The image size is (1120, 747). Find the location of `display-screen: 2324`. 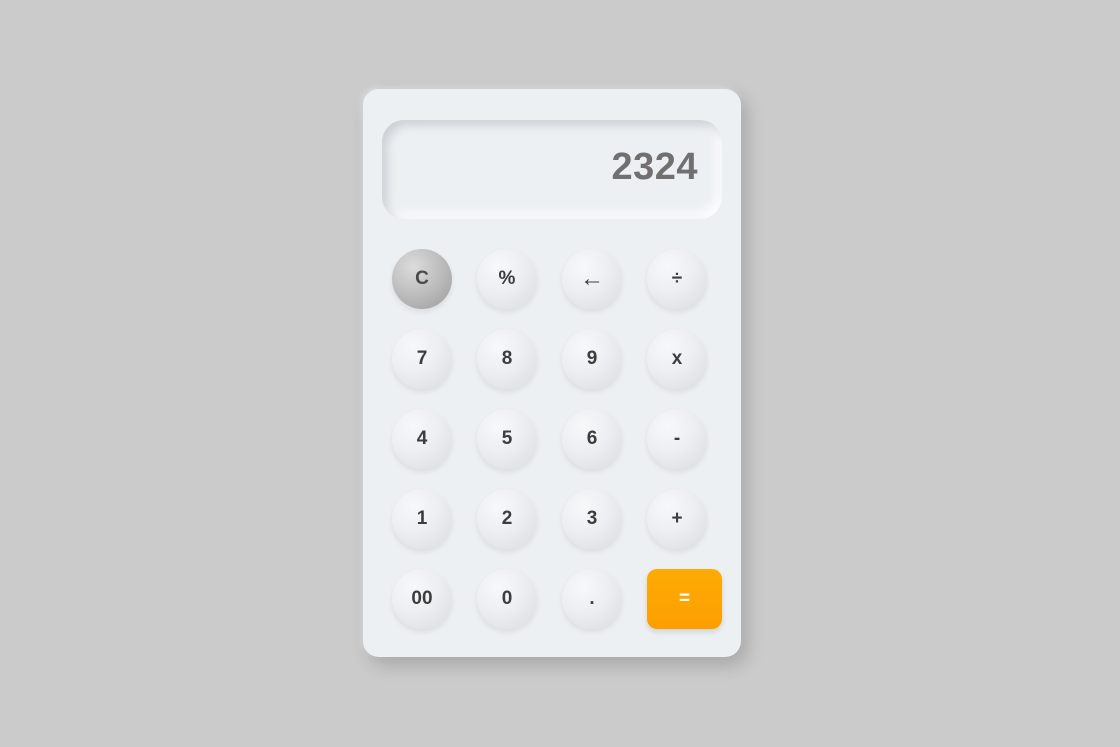

display-screen: 2324 is located at coordinates (552, 169).